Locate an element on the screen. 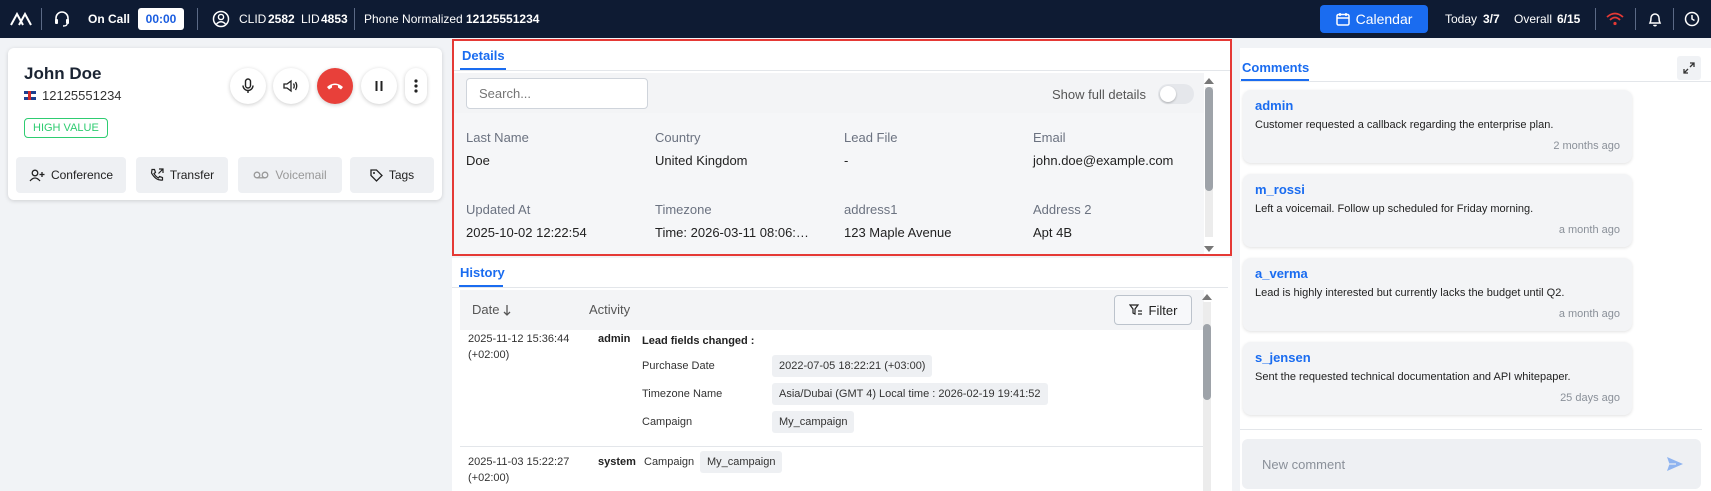 Image resolution: width=1711 pixels, height=491 pixels. send-comment-button is located at coordinates (1675, 464).